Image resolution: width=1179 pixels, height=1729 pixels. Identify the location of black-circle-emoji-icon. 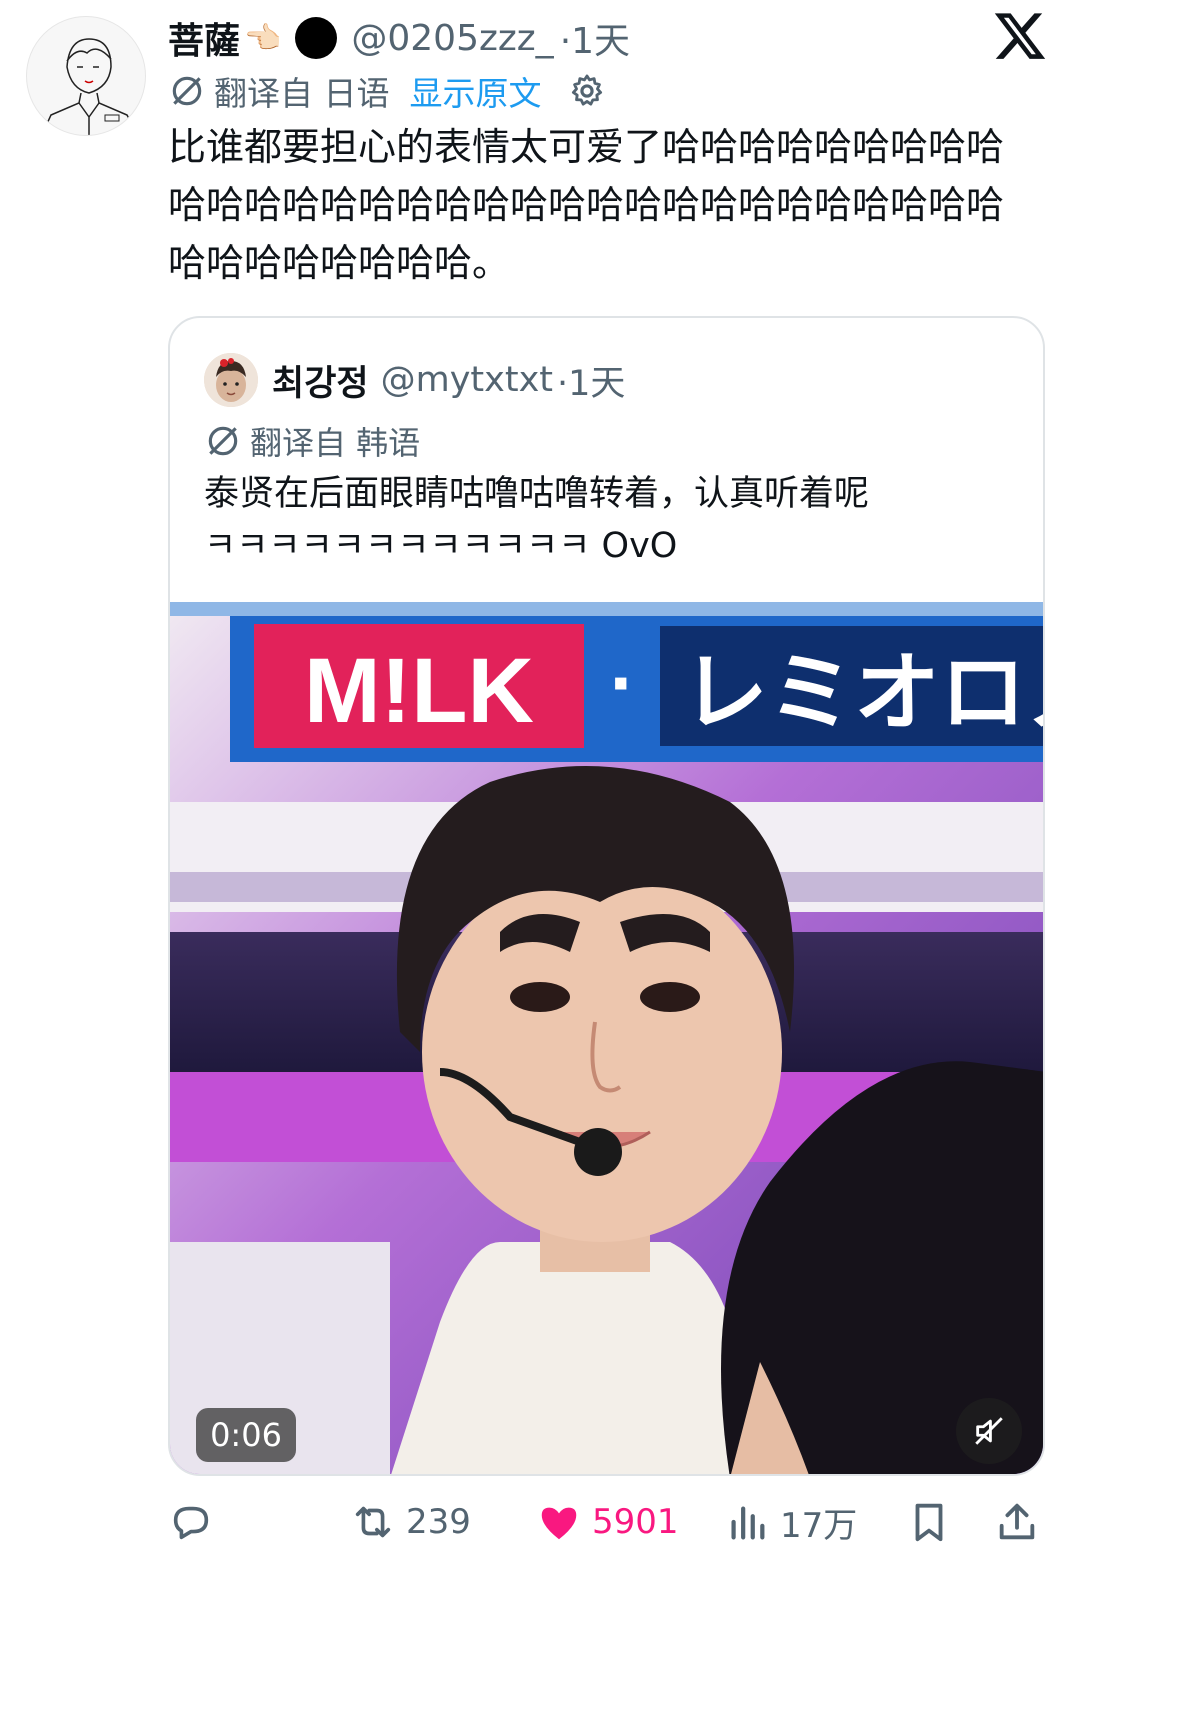
(316, 38).